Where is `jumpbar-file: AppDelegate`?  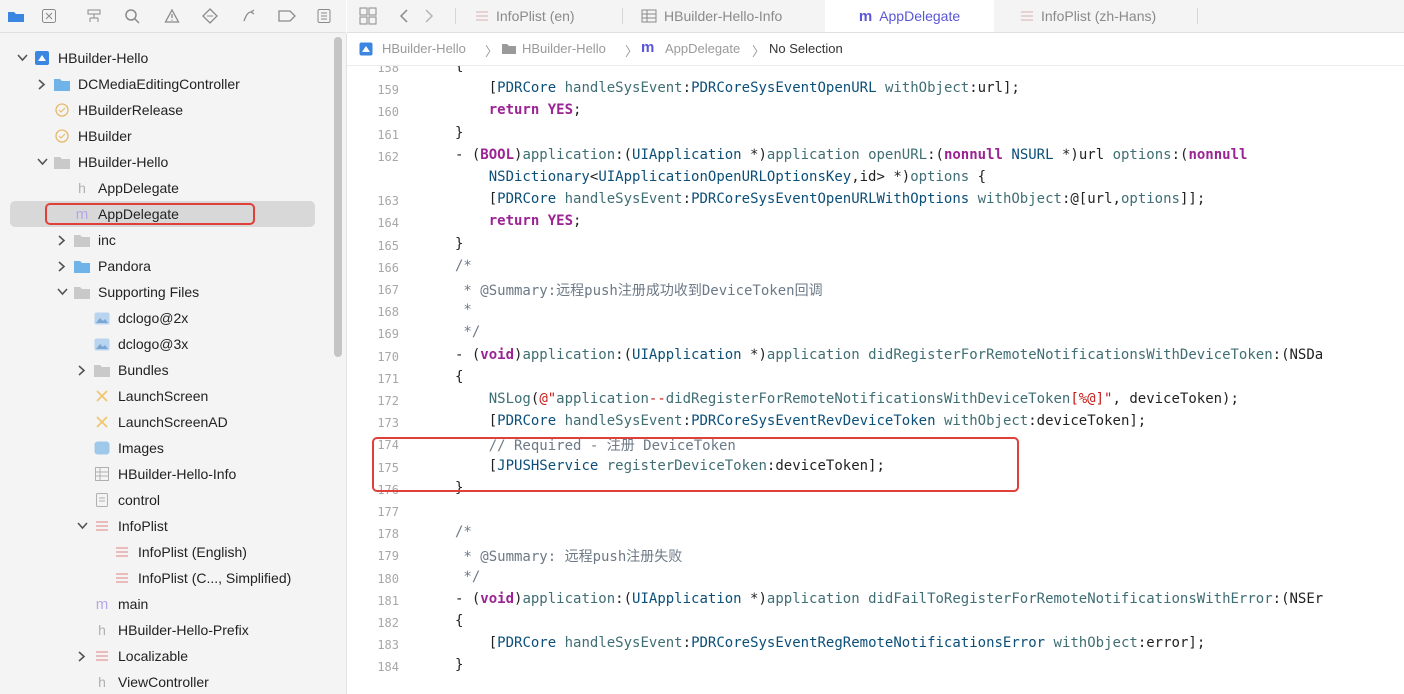 jumpbar-file: AppDelegate is located at coordinates (702, 48).